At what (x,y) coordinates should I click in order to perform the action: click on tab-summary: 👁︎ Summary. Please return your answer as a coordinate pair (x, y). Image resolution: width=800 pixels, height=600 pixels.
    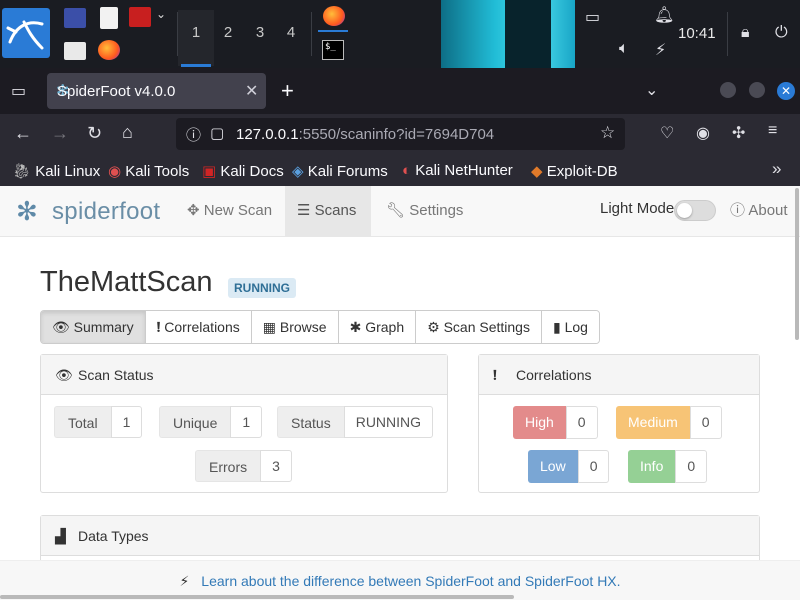
    Looking at the image, I should click on (93, 327).